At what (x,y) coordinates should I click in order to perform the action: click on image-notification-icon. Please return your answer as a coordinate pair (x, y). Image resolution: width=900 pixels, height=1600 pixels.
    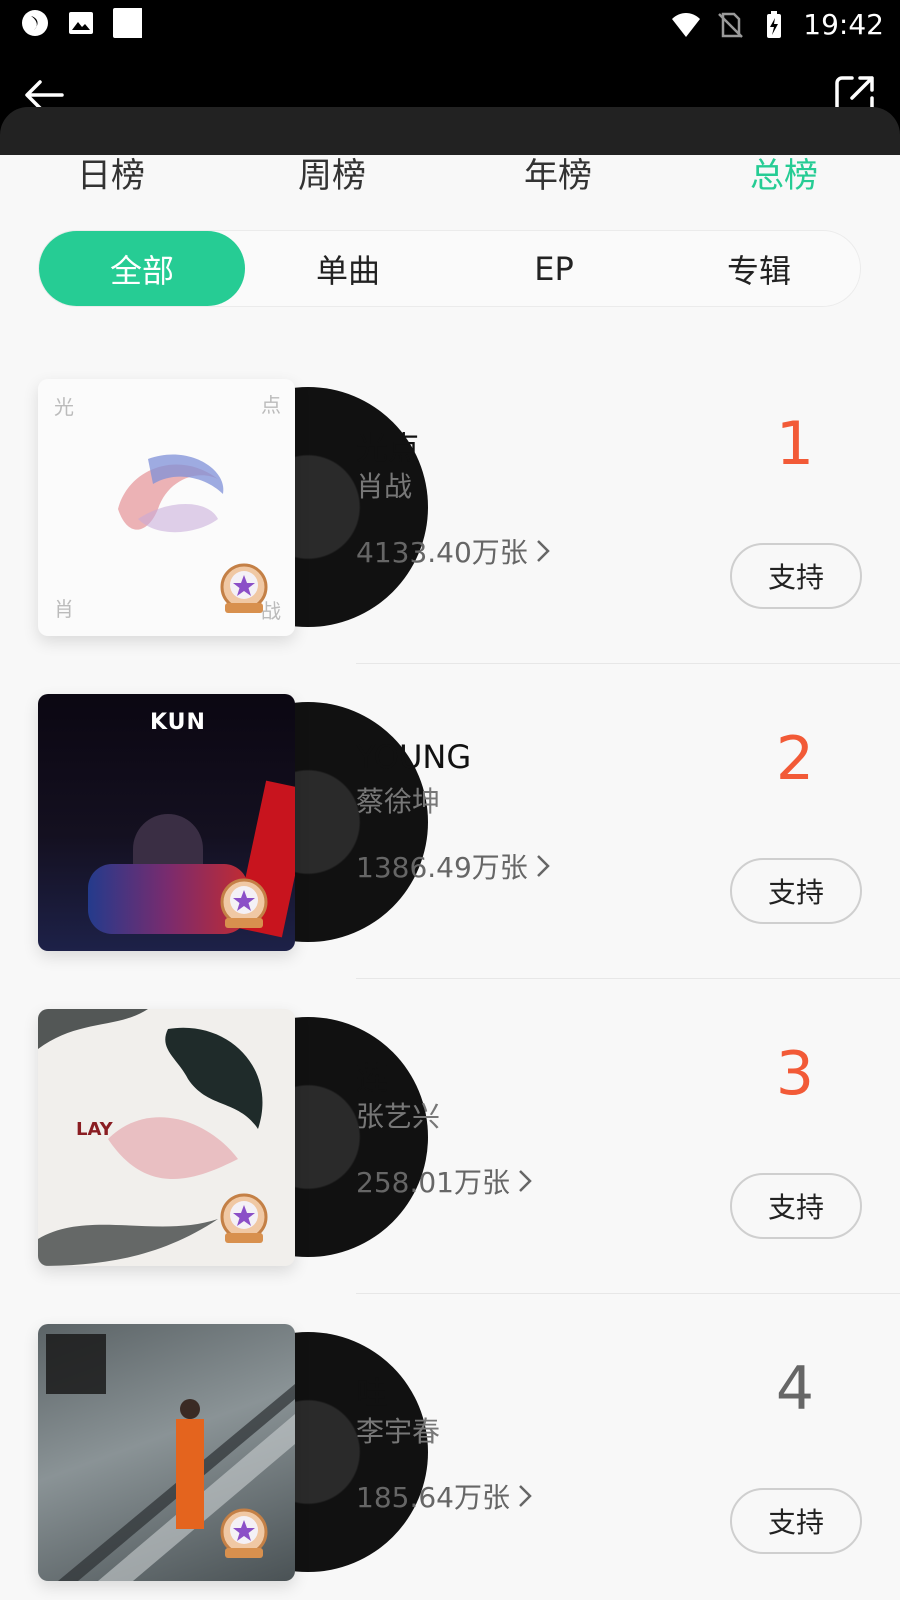
    Looking at the image, I should click on (81, 23).